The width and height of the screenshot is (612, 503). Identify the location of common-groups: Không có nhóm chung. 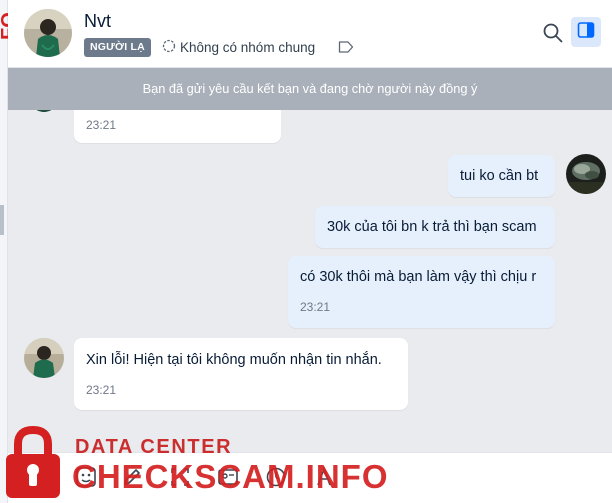
(238, 47).